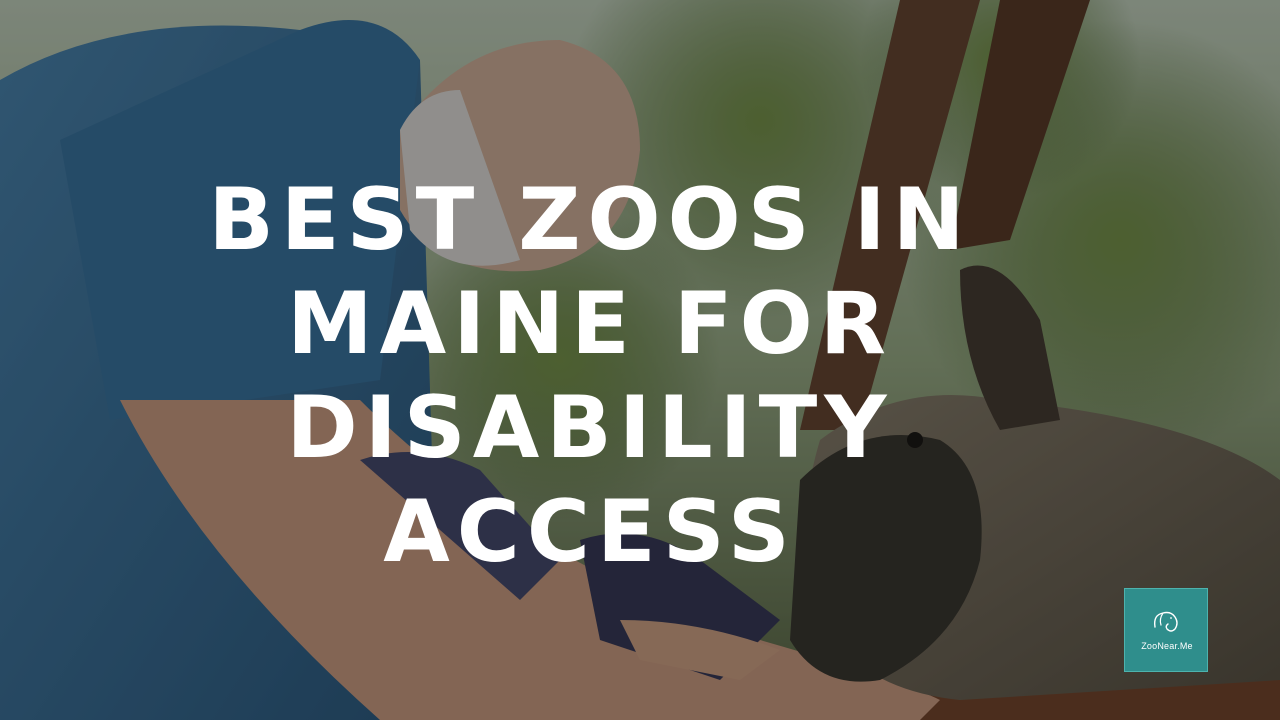 The width and height of the screenshot is (1280, 720). I want to click on title-line: DISABILITY, so click(590, 428).